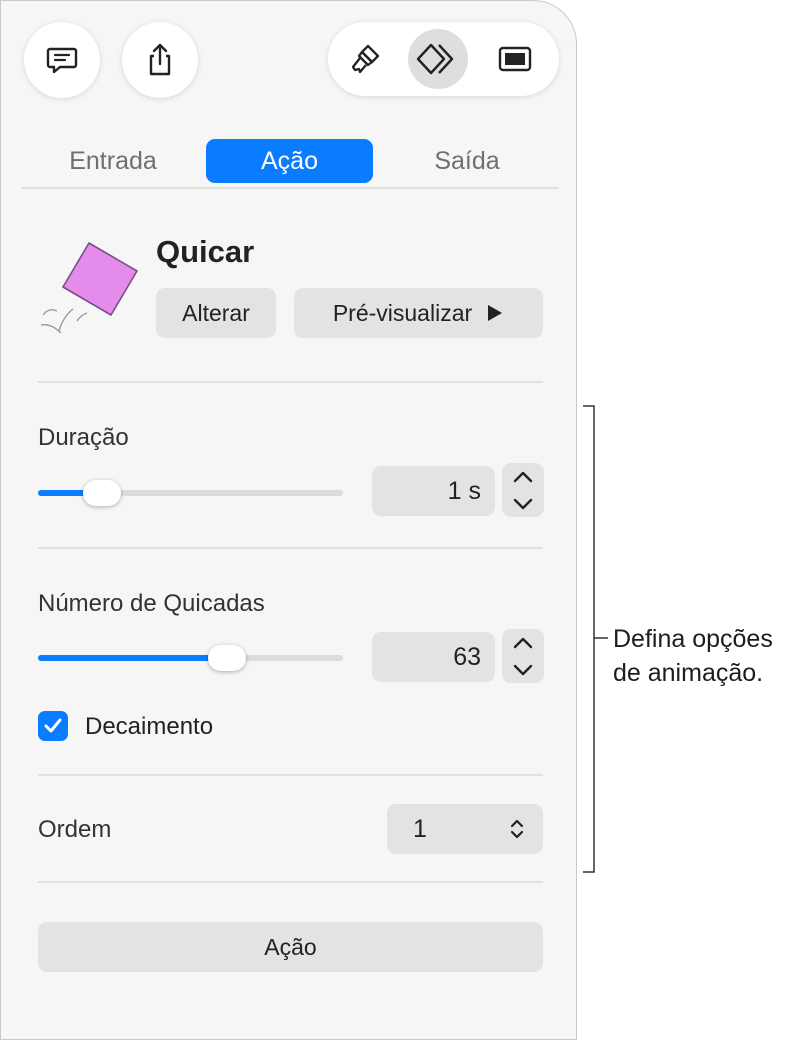 The height and width of the screenshot is (1040, 809). What do you see at coordinates (517, 829) in the screenshot?
I see `updown-chevron-icon` at bounding box center [517, 829].